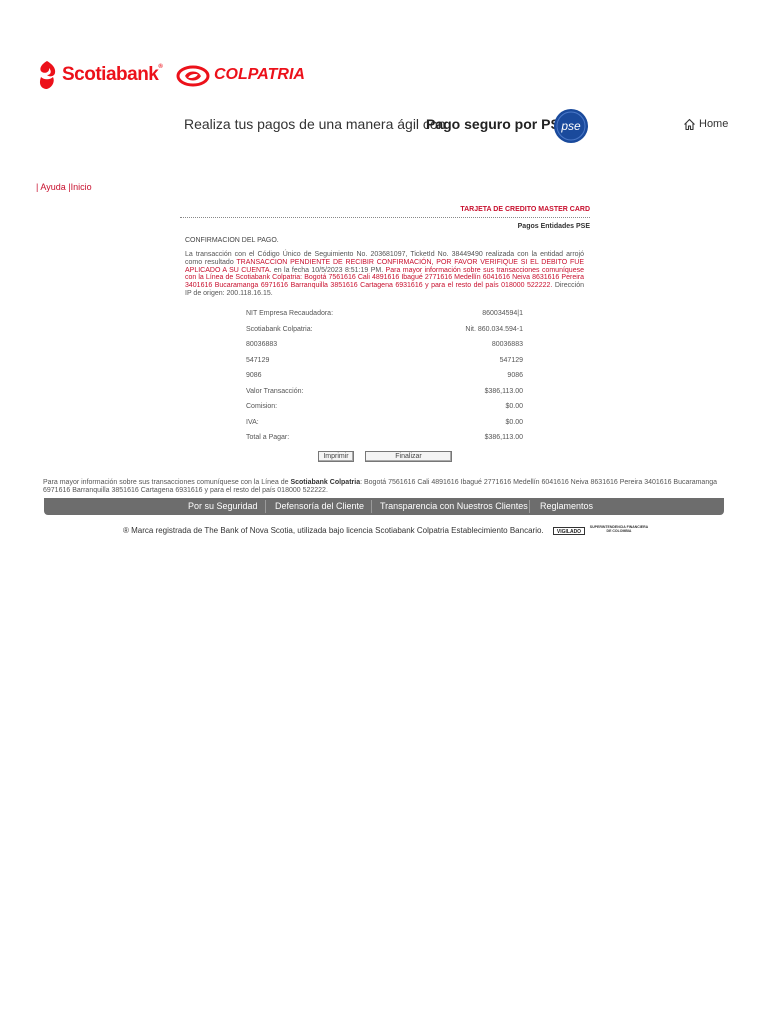 This screenshot has height=1024, width=768. I want to click on detail-value: 80036883, so click(507, 344).